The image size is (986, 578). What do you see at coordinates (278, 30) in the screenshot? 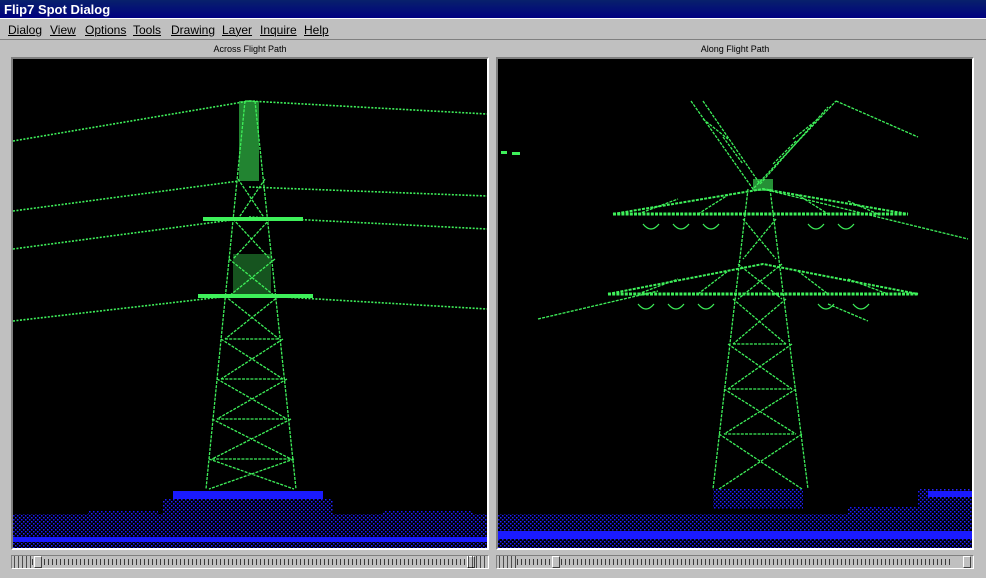
I see `menu-inquire: Inquire` at bounding box center [278, 30].